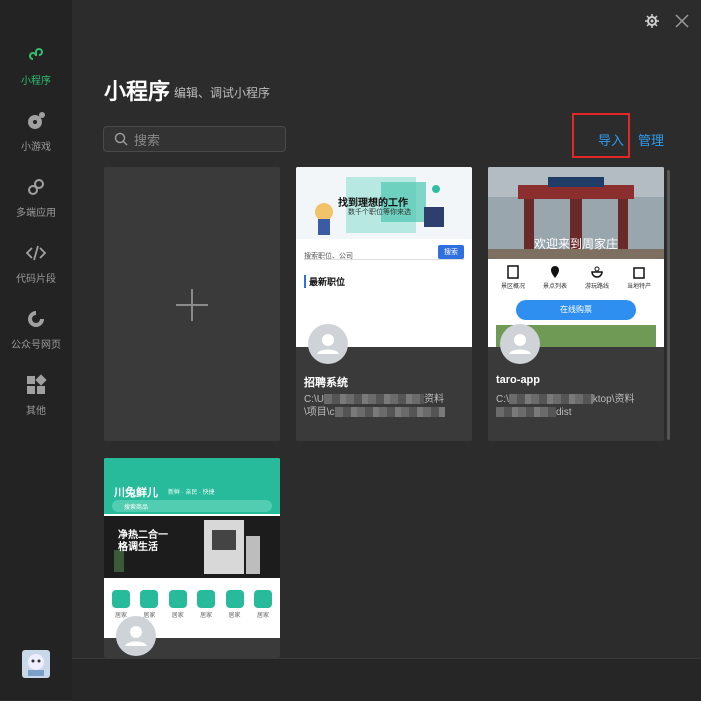  Describe the element at coordinates (36, 319) in the screenshot. I see `official-account-icon` at that location.